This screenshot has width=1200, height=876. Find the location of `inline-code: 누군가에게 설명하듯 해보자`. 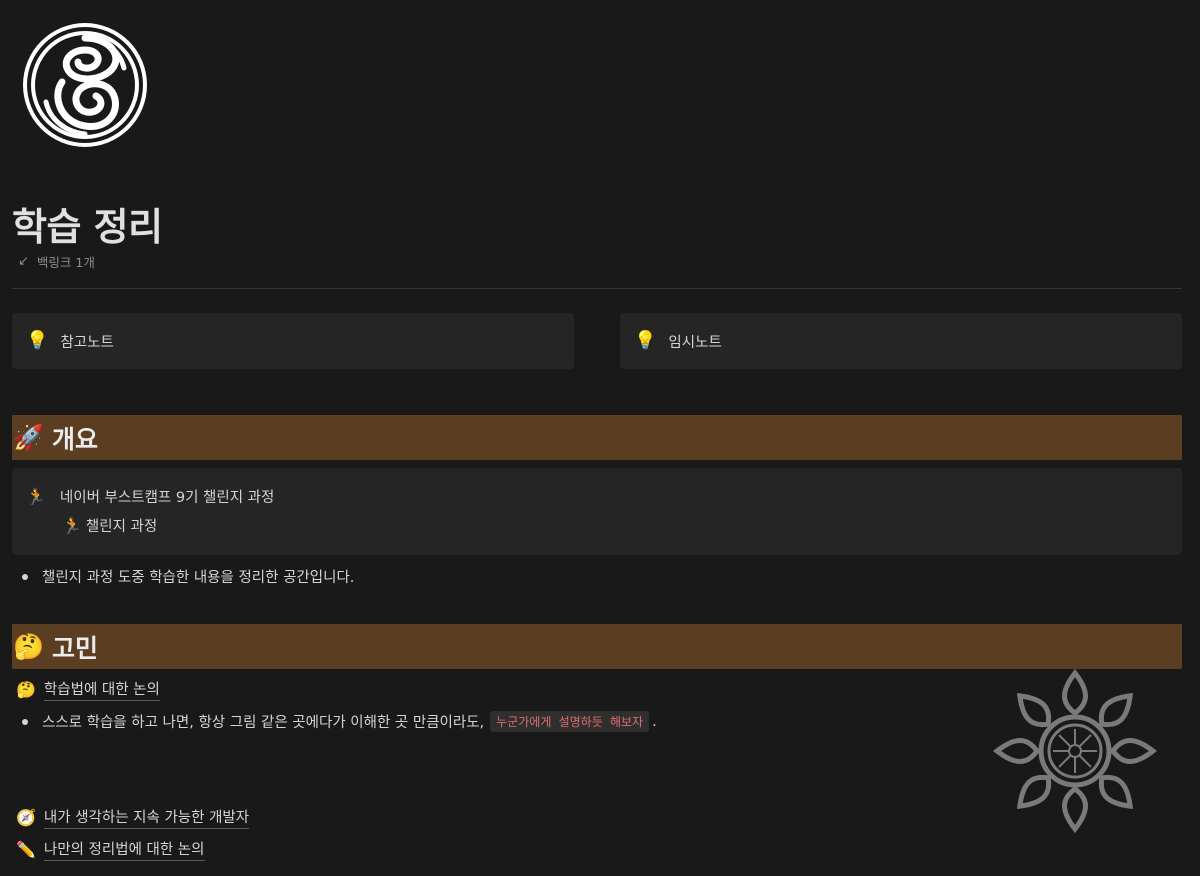

inline-code: 누군가에게 설명하듯 해보자 is located at coordinates (570, 721).